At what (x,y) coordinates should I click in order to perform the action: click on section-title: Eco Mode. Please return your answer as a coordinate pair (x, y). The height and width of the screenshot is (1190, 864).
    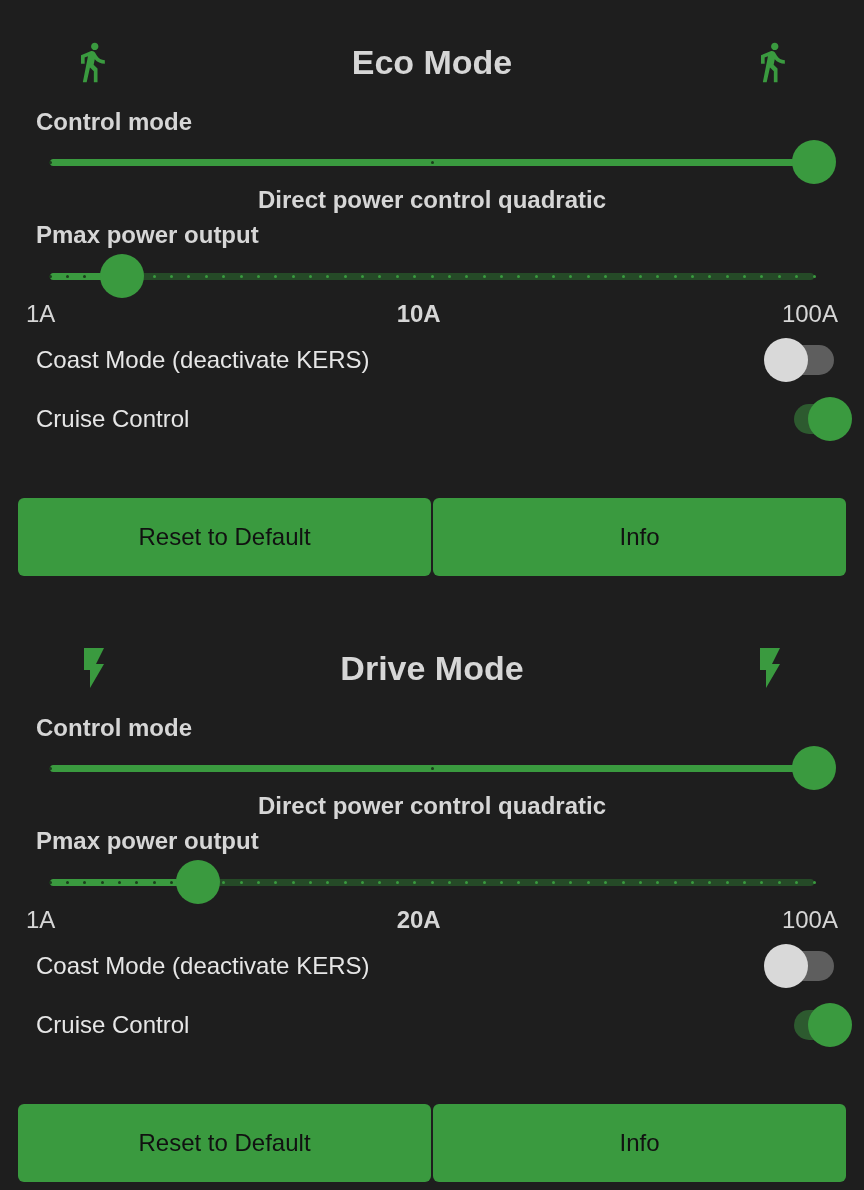
    Looking at the image, I should click on (432, 62).